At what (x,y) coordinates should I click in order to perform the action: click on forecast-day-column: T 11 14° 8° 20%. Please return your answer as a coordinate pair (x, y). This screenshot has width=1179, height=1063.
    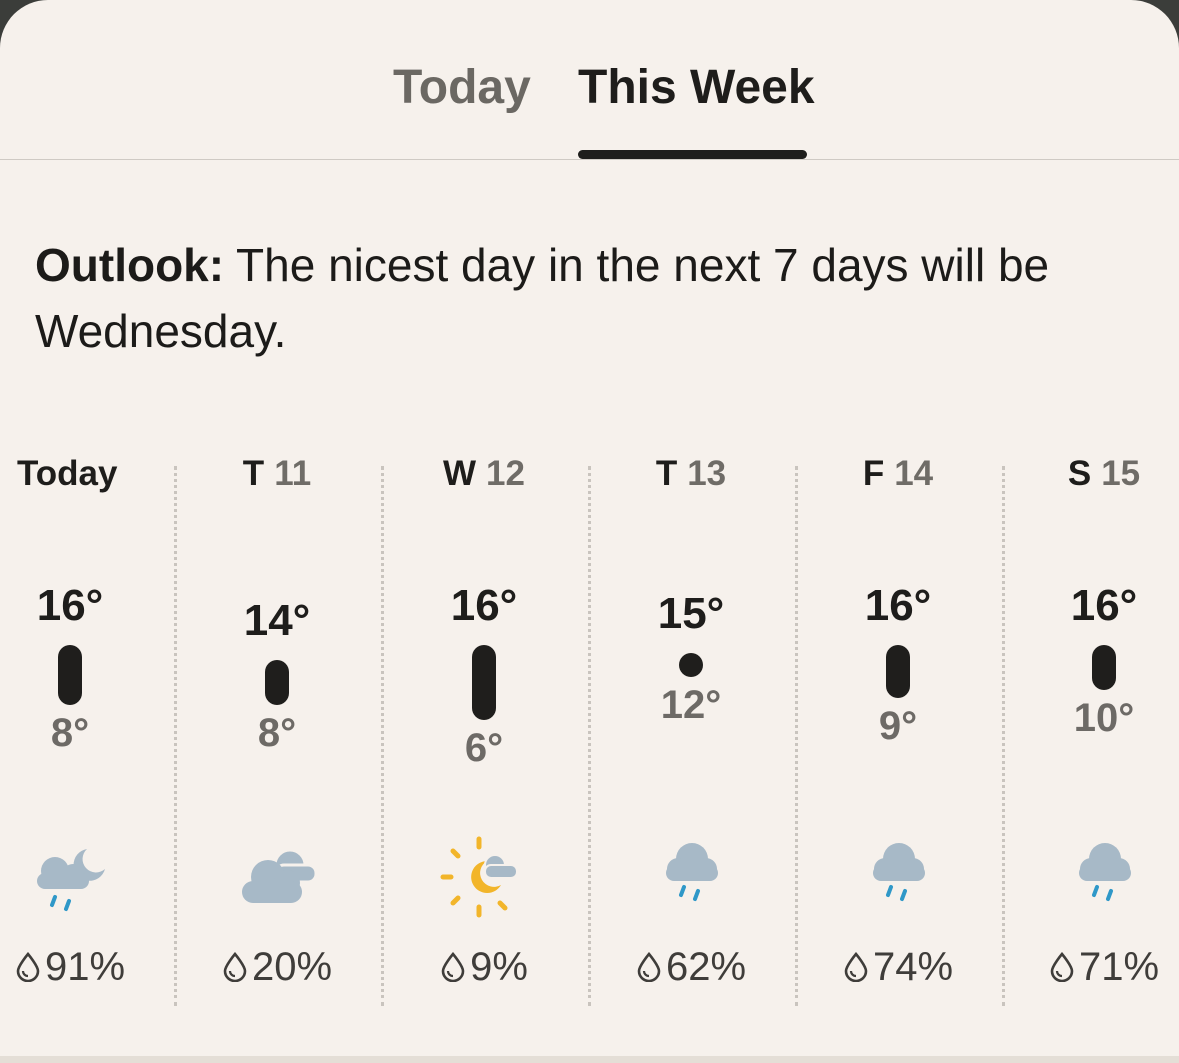
    Looking at the image, I should click on (277, 725).